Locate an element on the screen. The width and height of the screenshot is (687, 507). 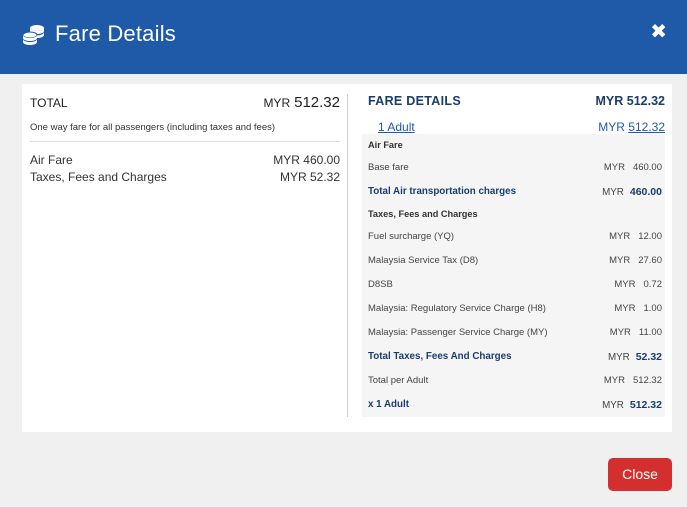
close-button: Close is located at coordinates (640, 474).